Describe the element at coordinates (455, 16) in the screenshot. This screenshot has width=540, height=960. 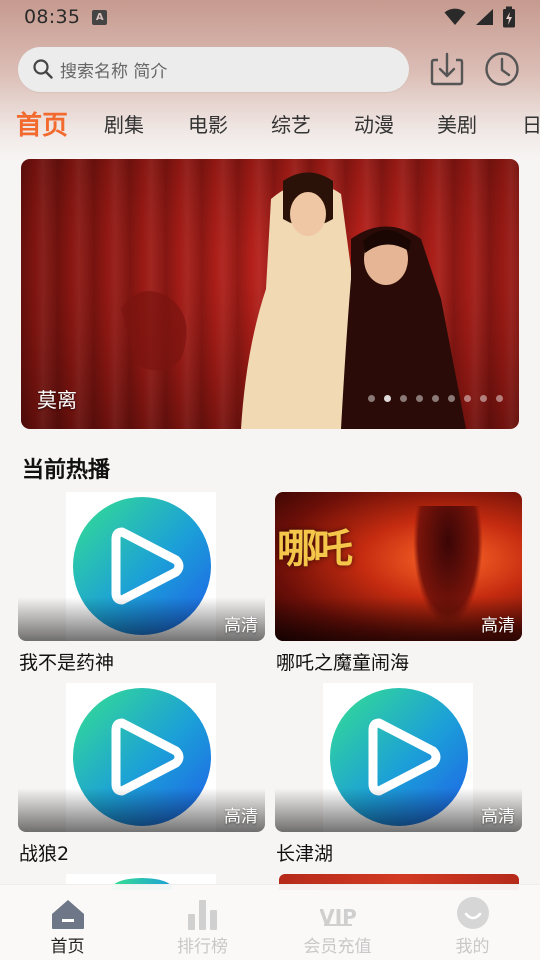
I see `wifi-icon` at that location.